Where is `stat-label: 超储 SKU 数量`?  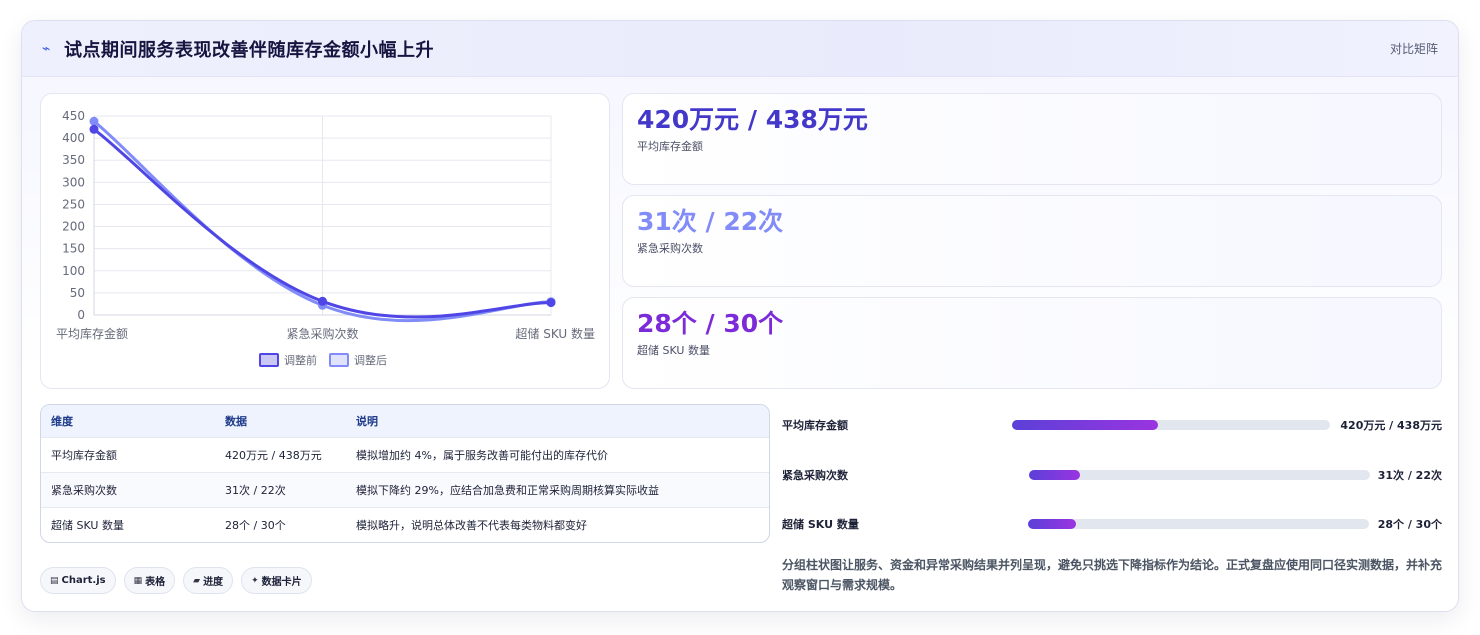 stat-label: 超储 SKU 数量 is located at coordinates (673, 350).